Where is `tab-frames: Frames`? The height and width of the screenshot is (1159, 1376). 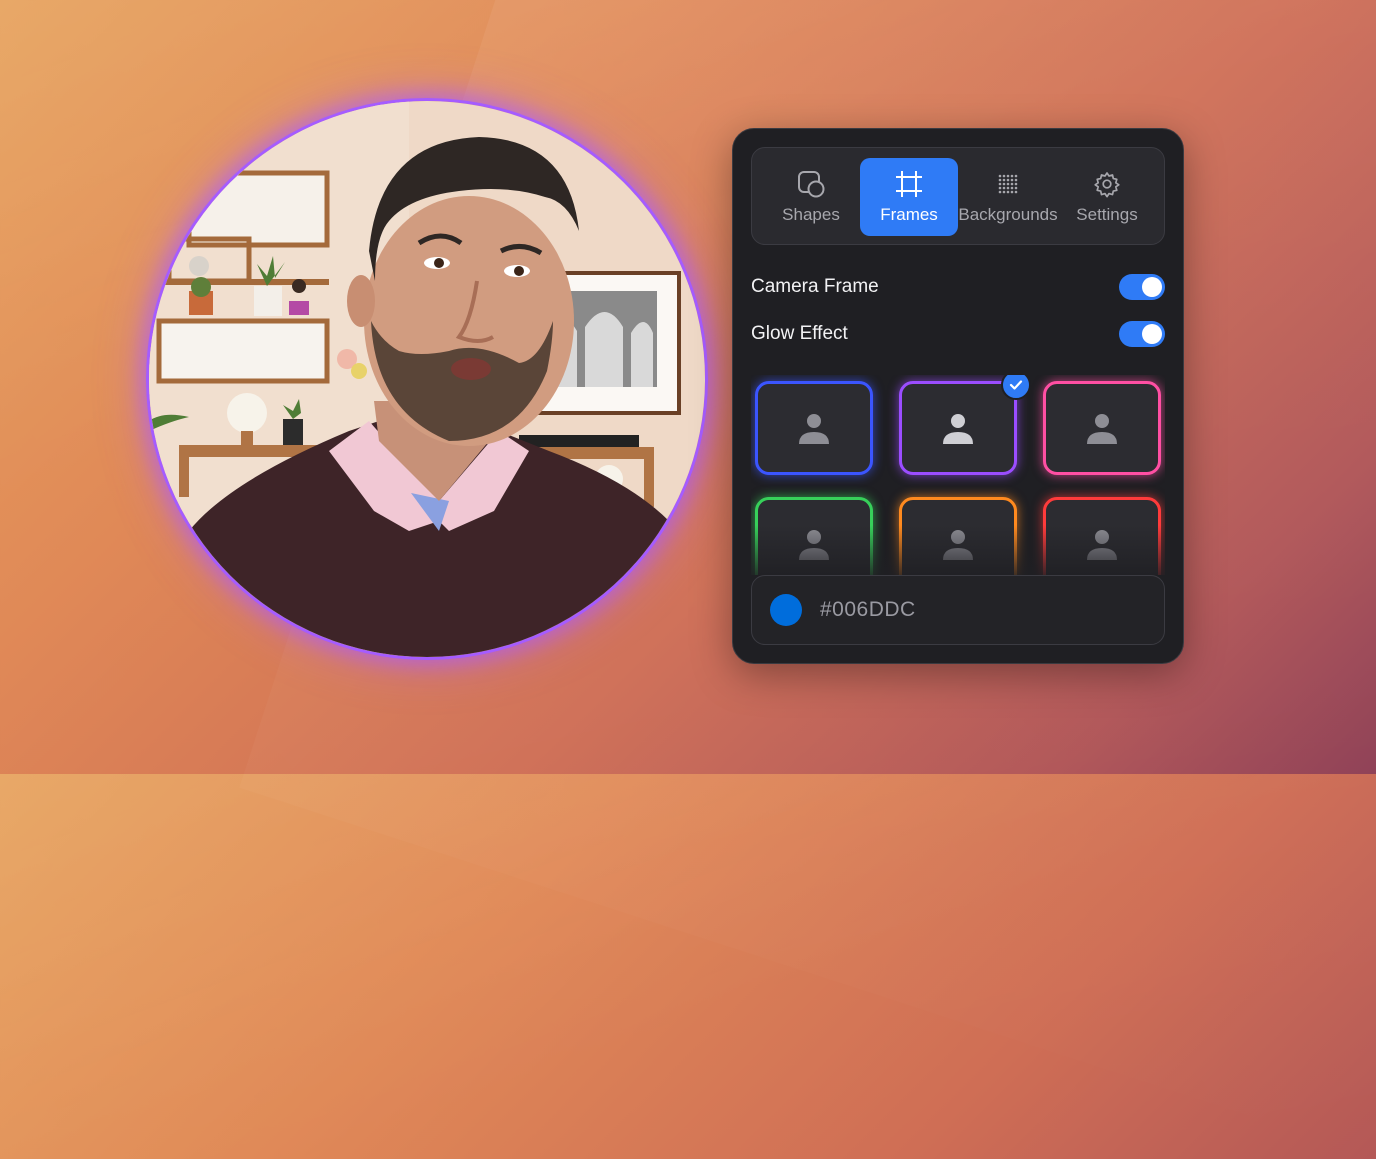 tab-frames: Frames is located at coordinates (909, 197).